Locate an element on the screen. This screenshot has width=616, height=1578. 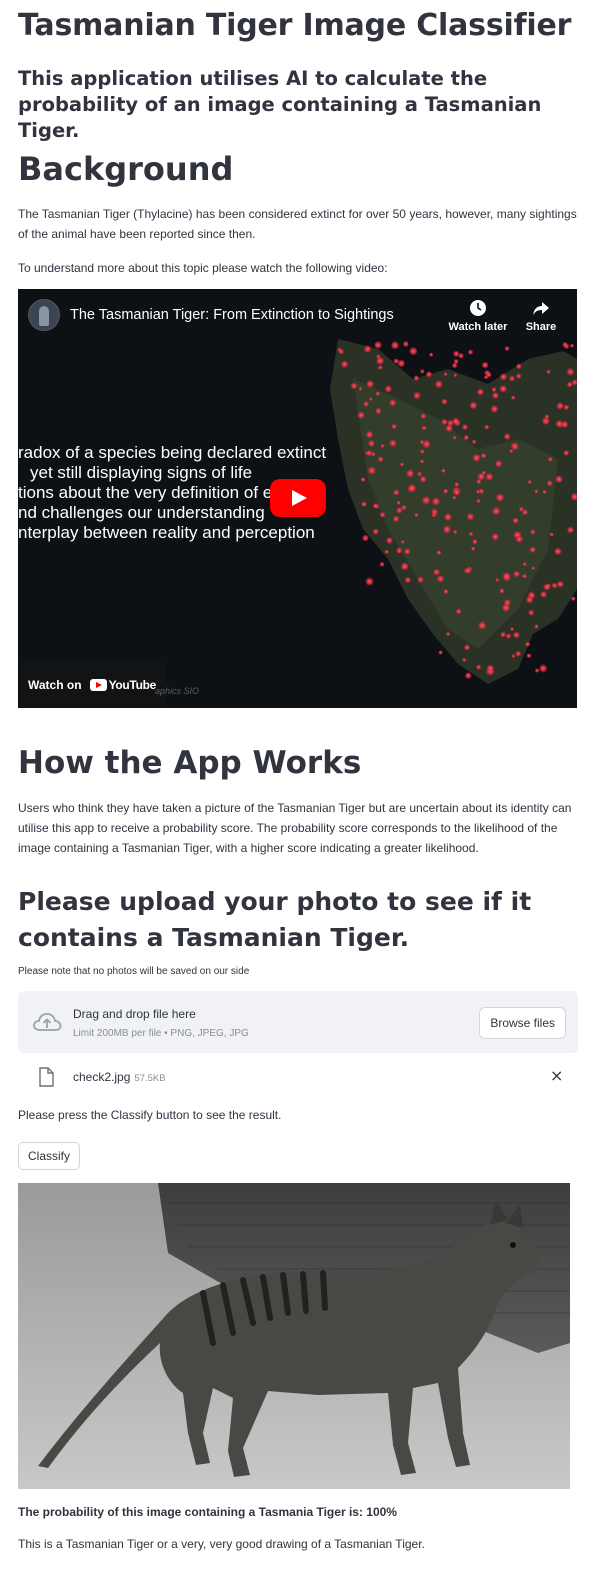
browse-files-button: Browse files is located at coordinates (522, 1023).